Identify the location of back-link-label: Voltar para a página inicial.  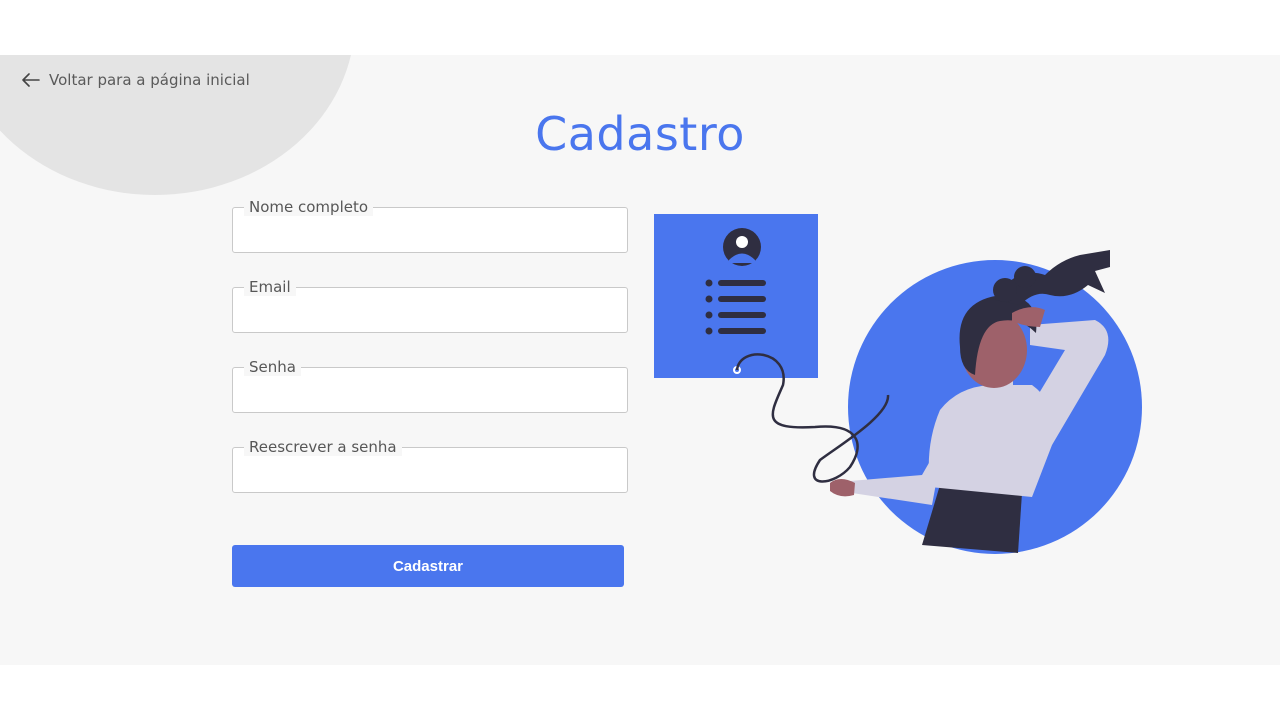
(149, 80).